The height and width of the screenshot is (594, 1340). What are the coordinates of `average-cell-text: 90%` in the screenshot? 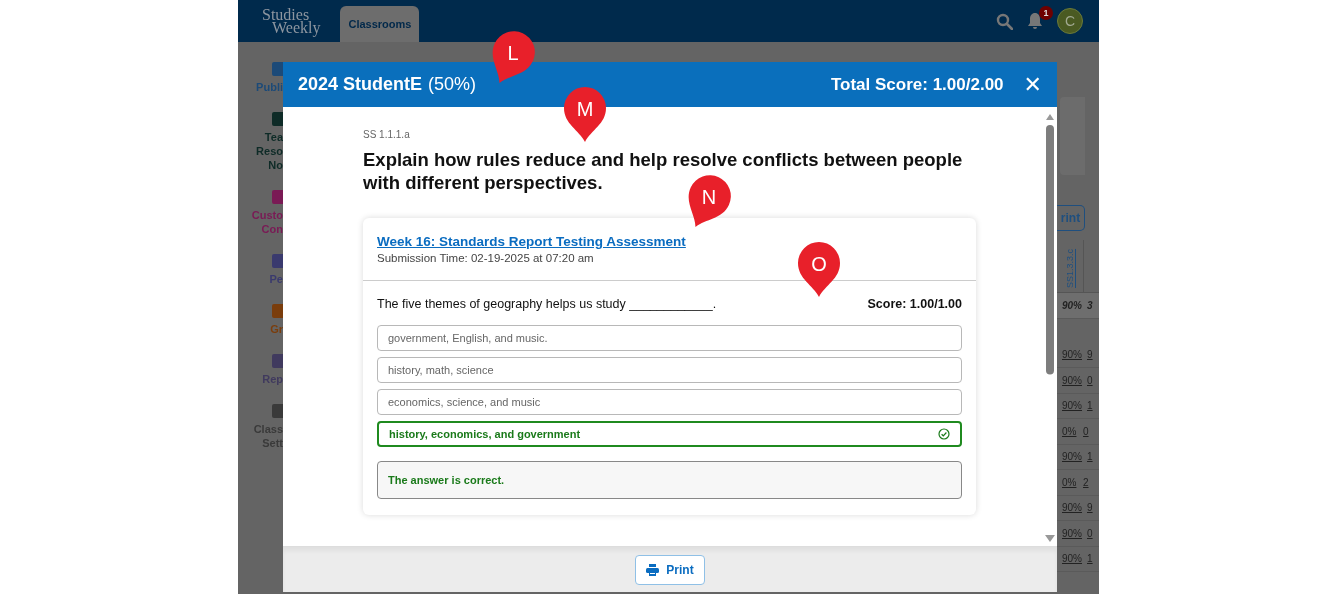 It's located at (1071, 305).